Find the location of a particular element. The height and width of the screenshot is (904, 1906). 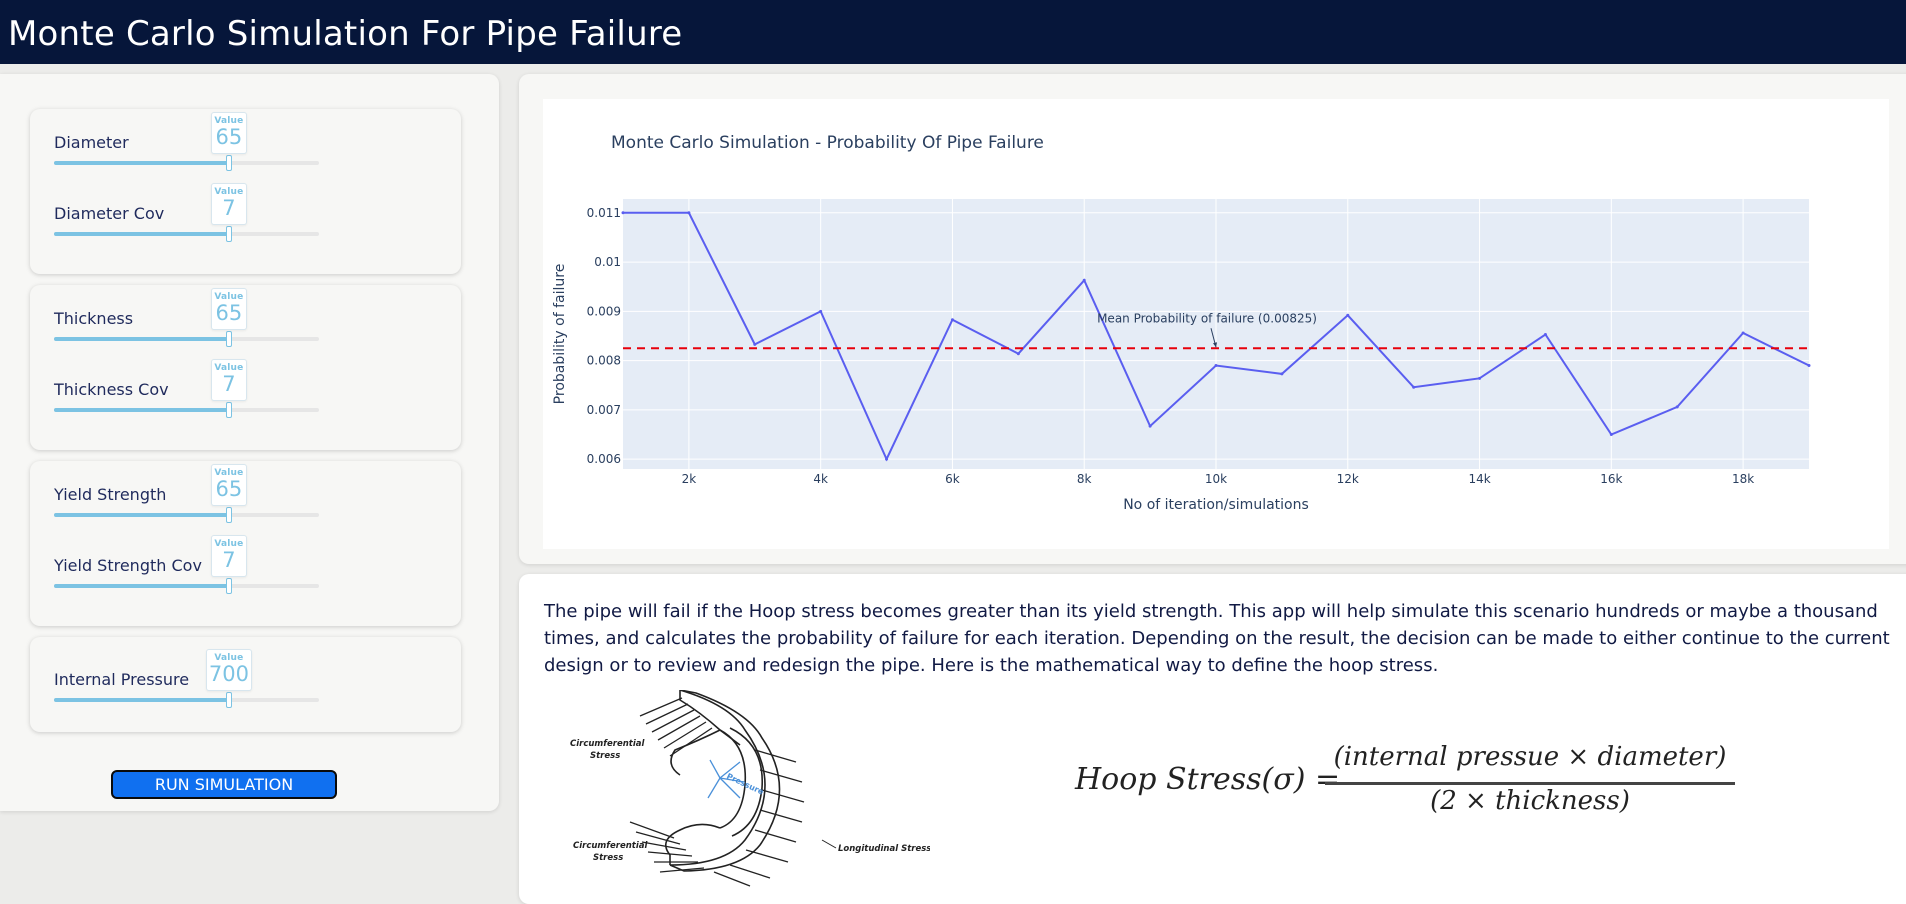

x-tick-label: 18k is located at coordinates (1743, 479).